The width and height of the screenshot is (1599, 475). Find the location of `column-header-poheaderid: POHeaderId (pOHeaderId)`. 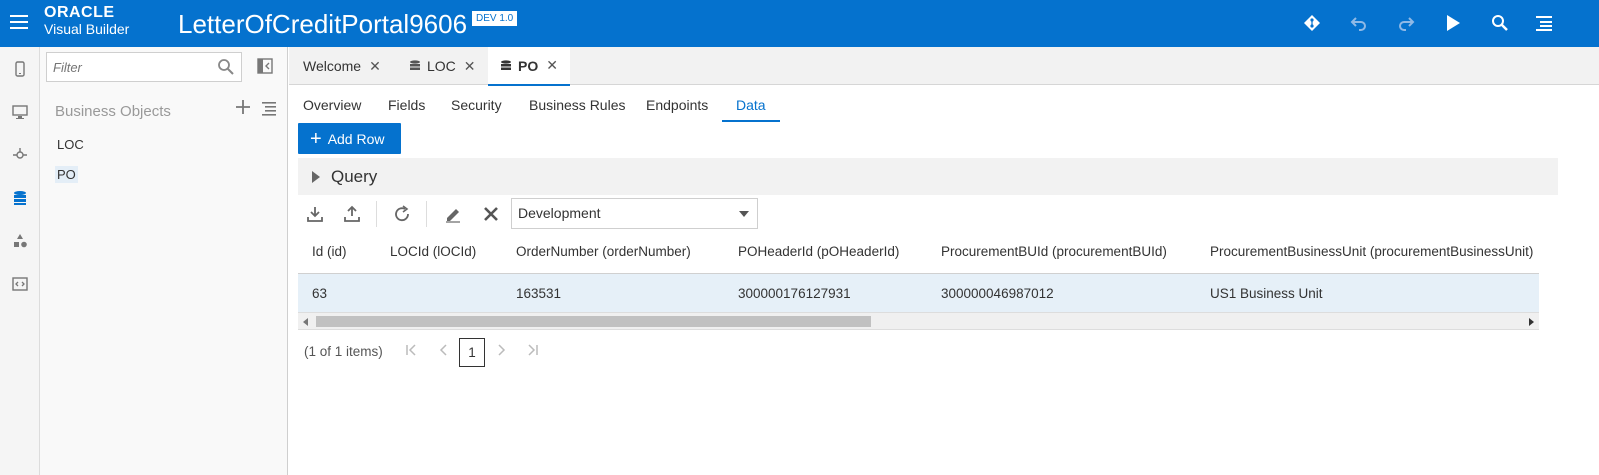

column-header-poheaderid: POHeaderId (pOHeaderId) is located at coordinates (818, 251).